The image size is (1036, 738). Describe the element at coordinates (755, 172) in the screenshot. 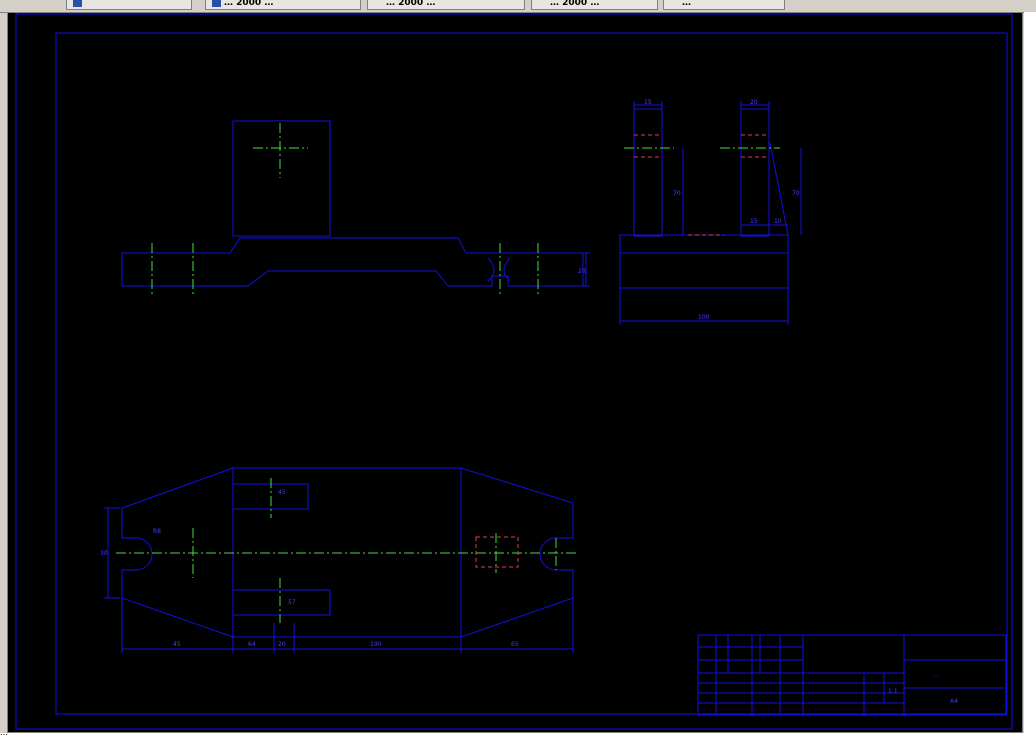

I see `side-view-right-post` at that location.